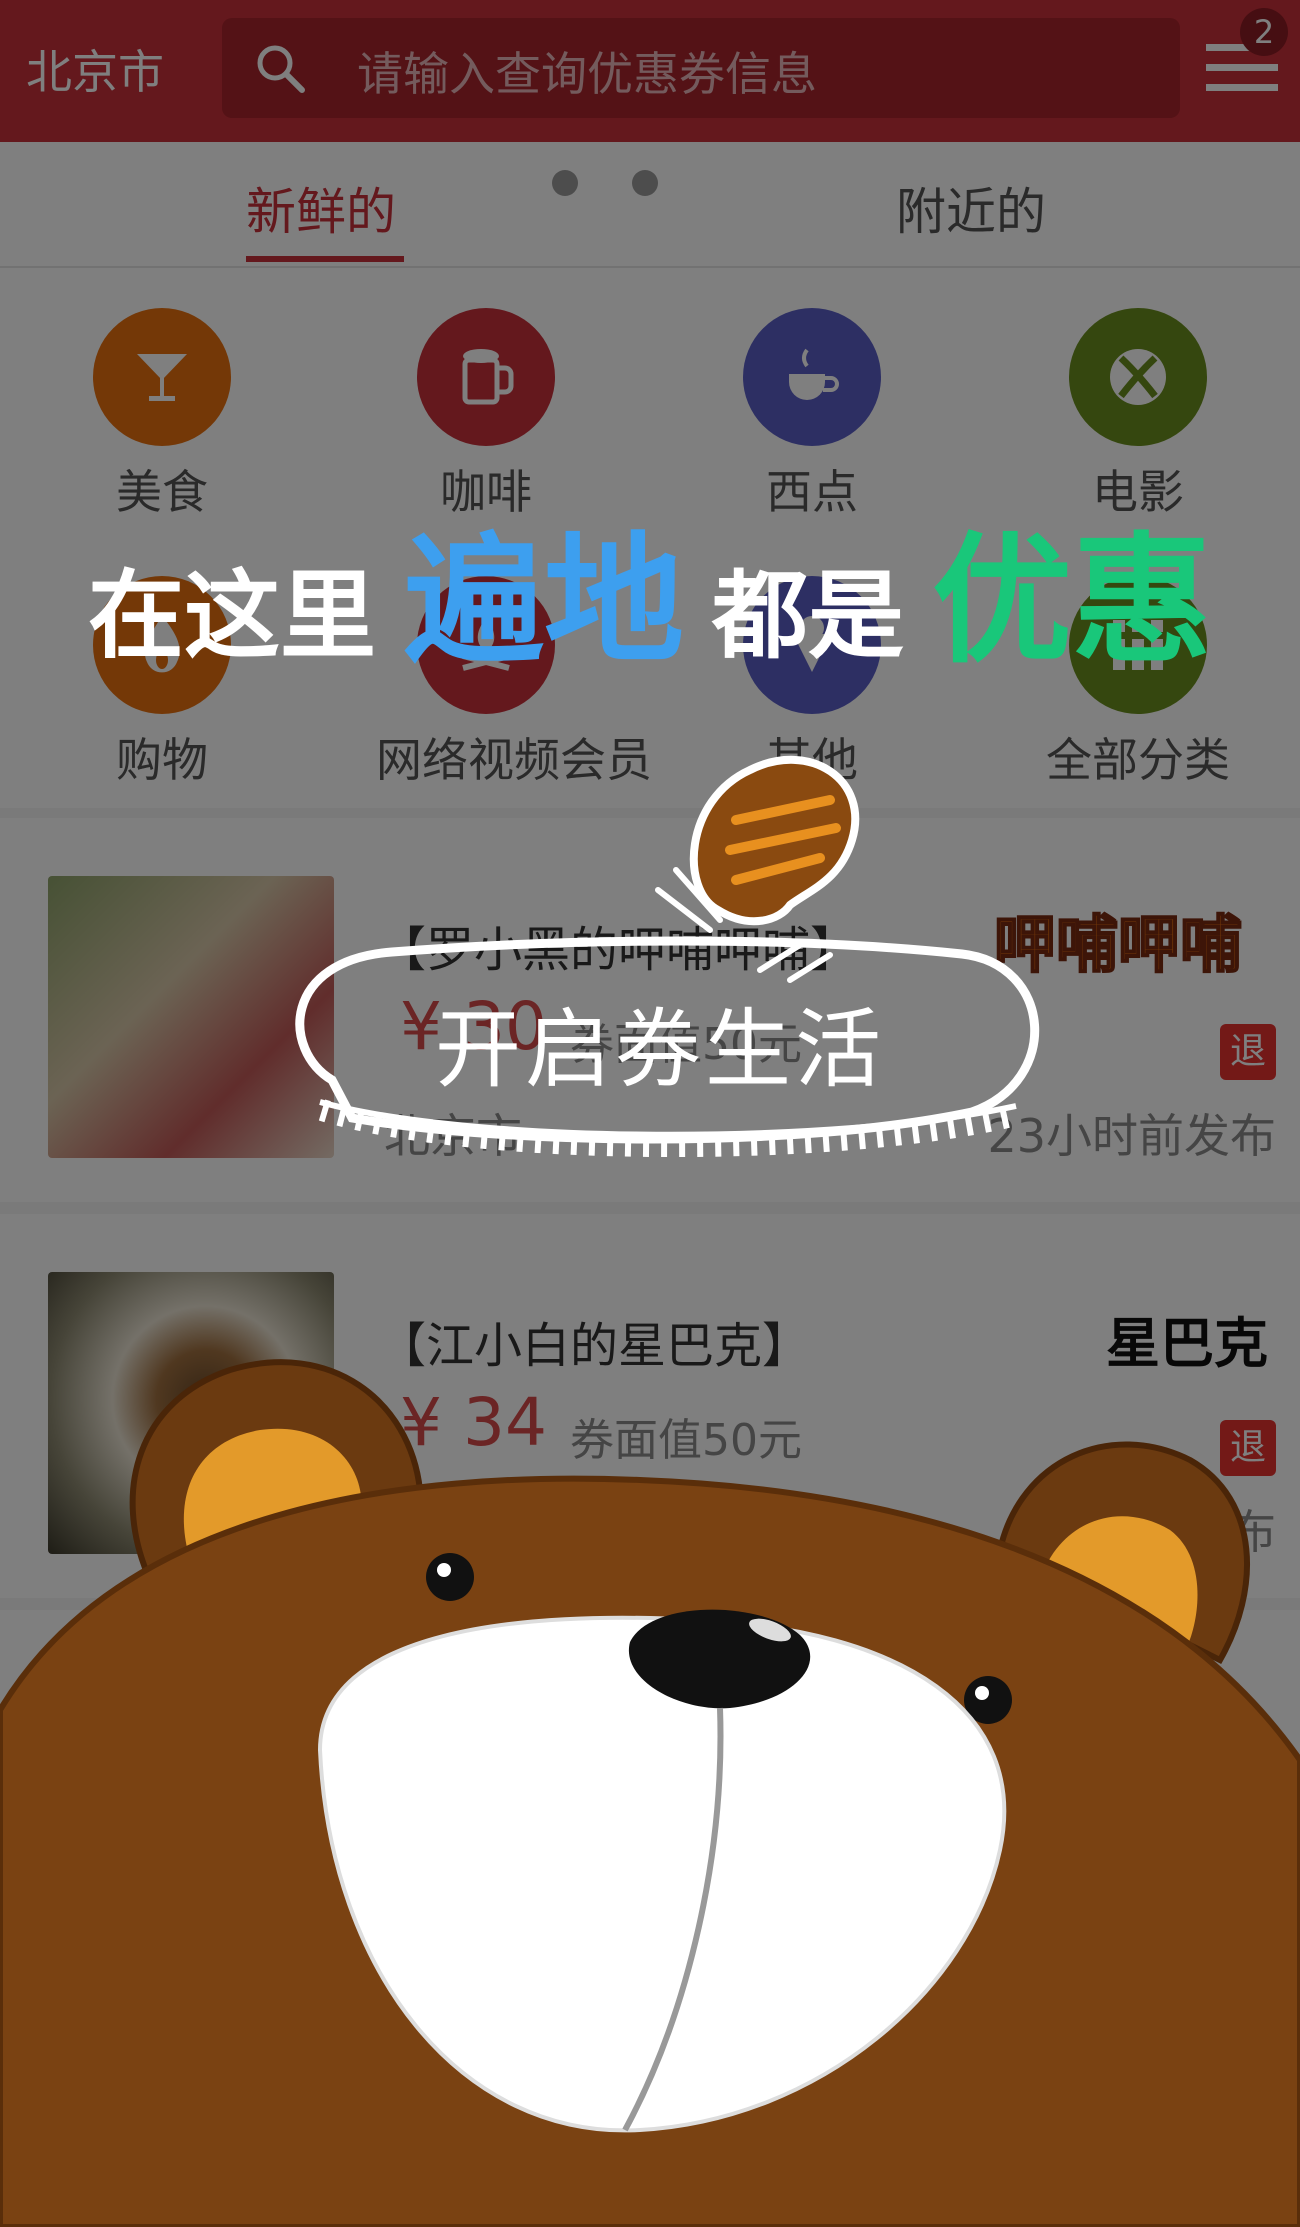  What do you see at coordinates (231, 616) in the screenshot?
I see `slogan-part: 在这里` at bounding box center [231, 616].